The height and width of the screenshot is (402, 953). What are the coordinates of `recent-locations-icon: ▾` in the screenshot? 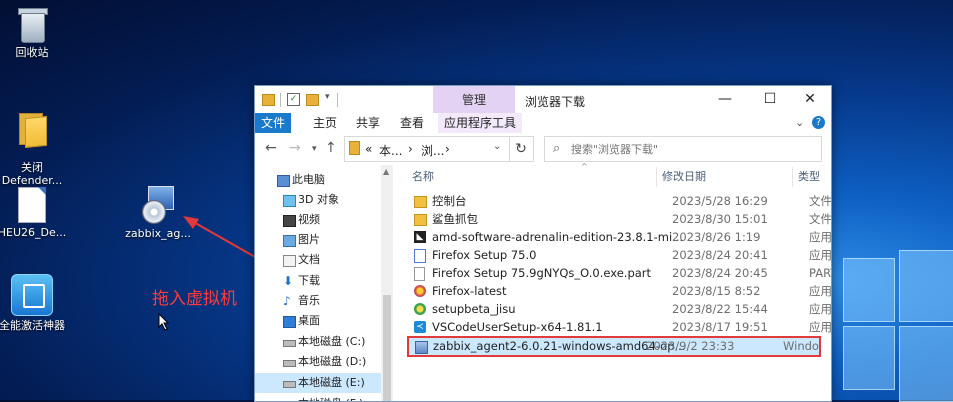 It's located at (314, 149).